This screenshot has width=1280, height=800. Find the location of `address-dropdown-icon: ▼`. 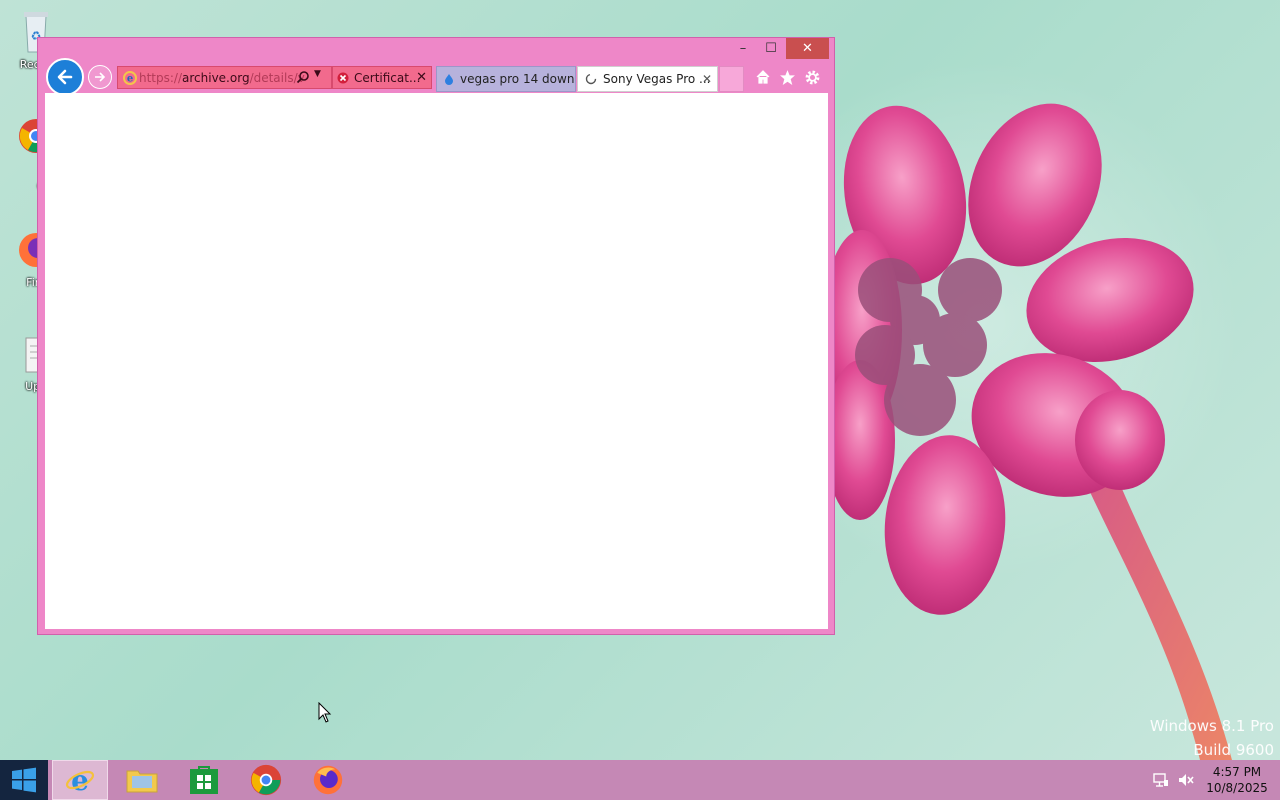

address-dropdown-icon: ▼ is located at coordinates (317, 74).